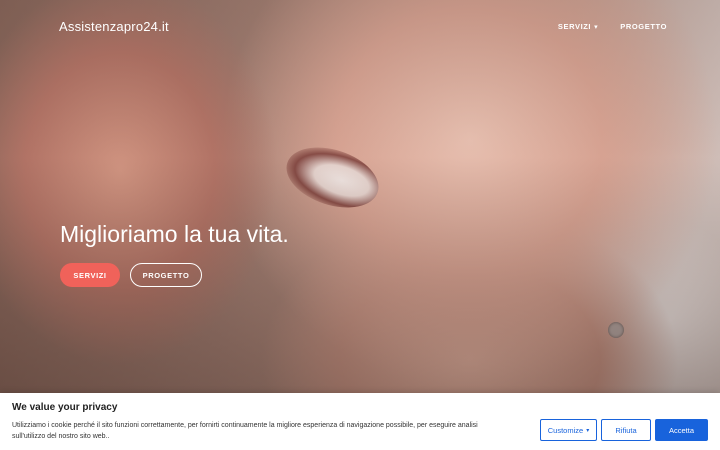 The width and height of the screenshot is (720, 450). I want to click on nav-item-servizi: SERVIZI ▾, so click(578, 26).